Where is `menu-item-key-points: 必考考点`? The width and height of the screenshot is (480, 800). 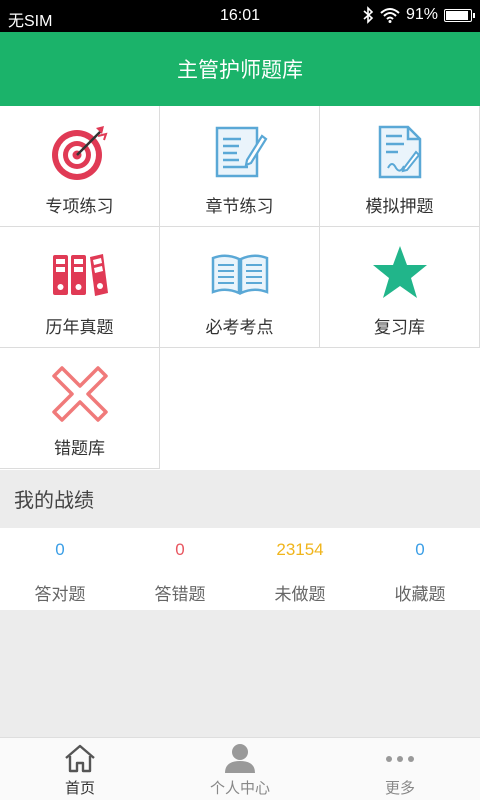
menu-item-key-points: 必考考点 is located at coordinates (240, 287).